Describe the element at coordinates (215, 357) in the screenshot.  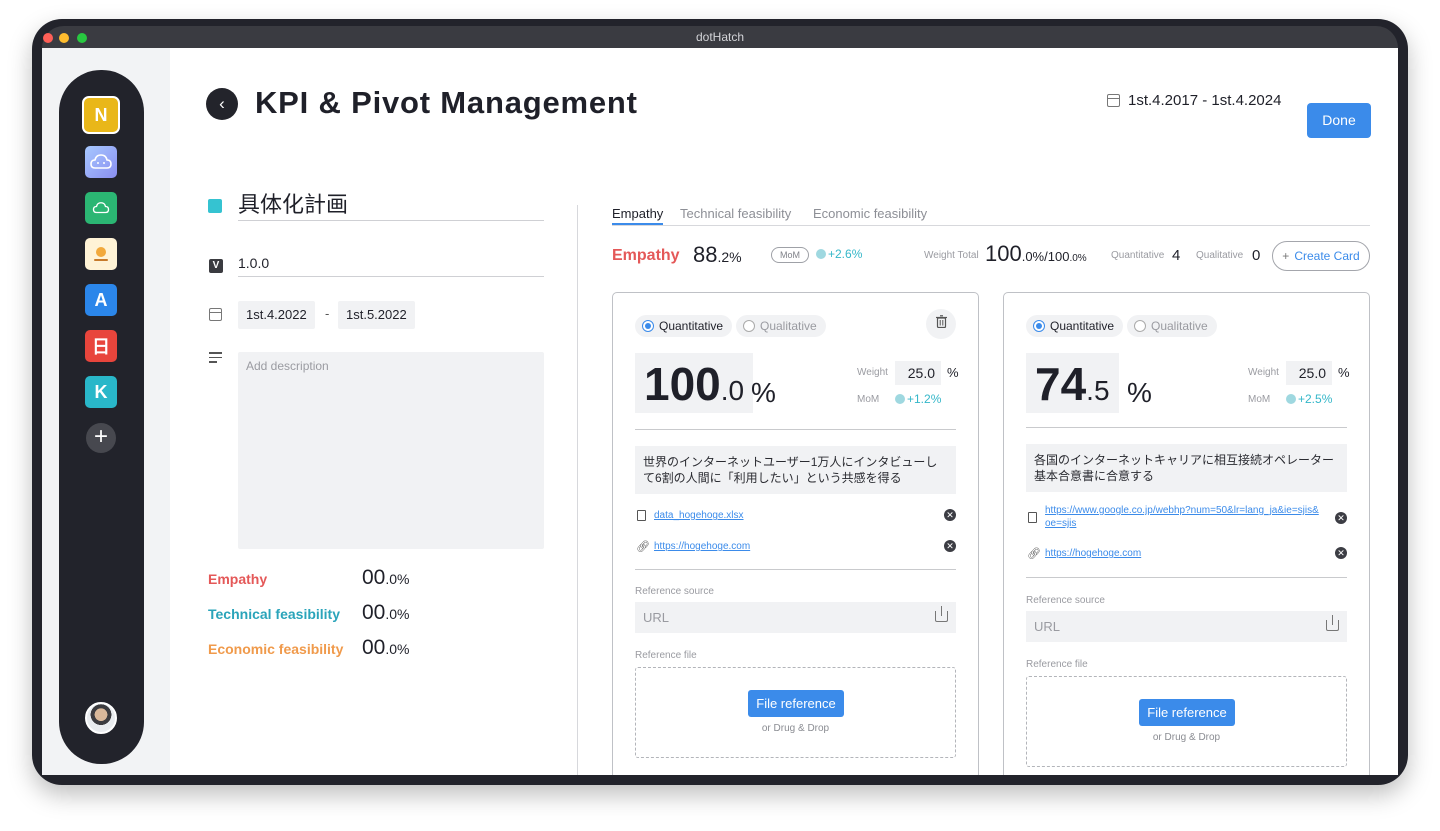
I see `description-icon` at that location.